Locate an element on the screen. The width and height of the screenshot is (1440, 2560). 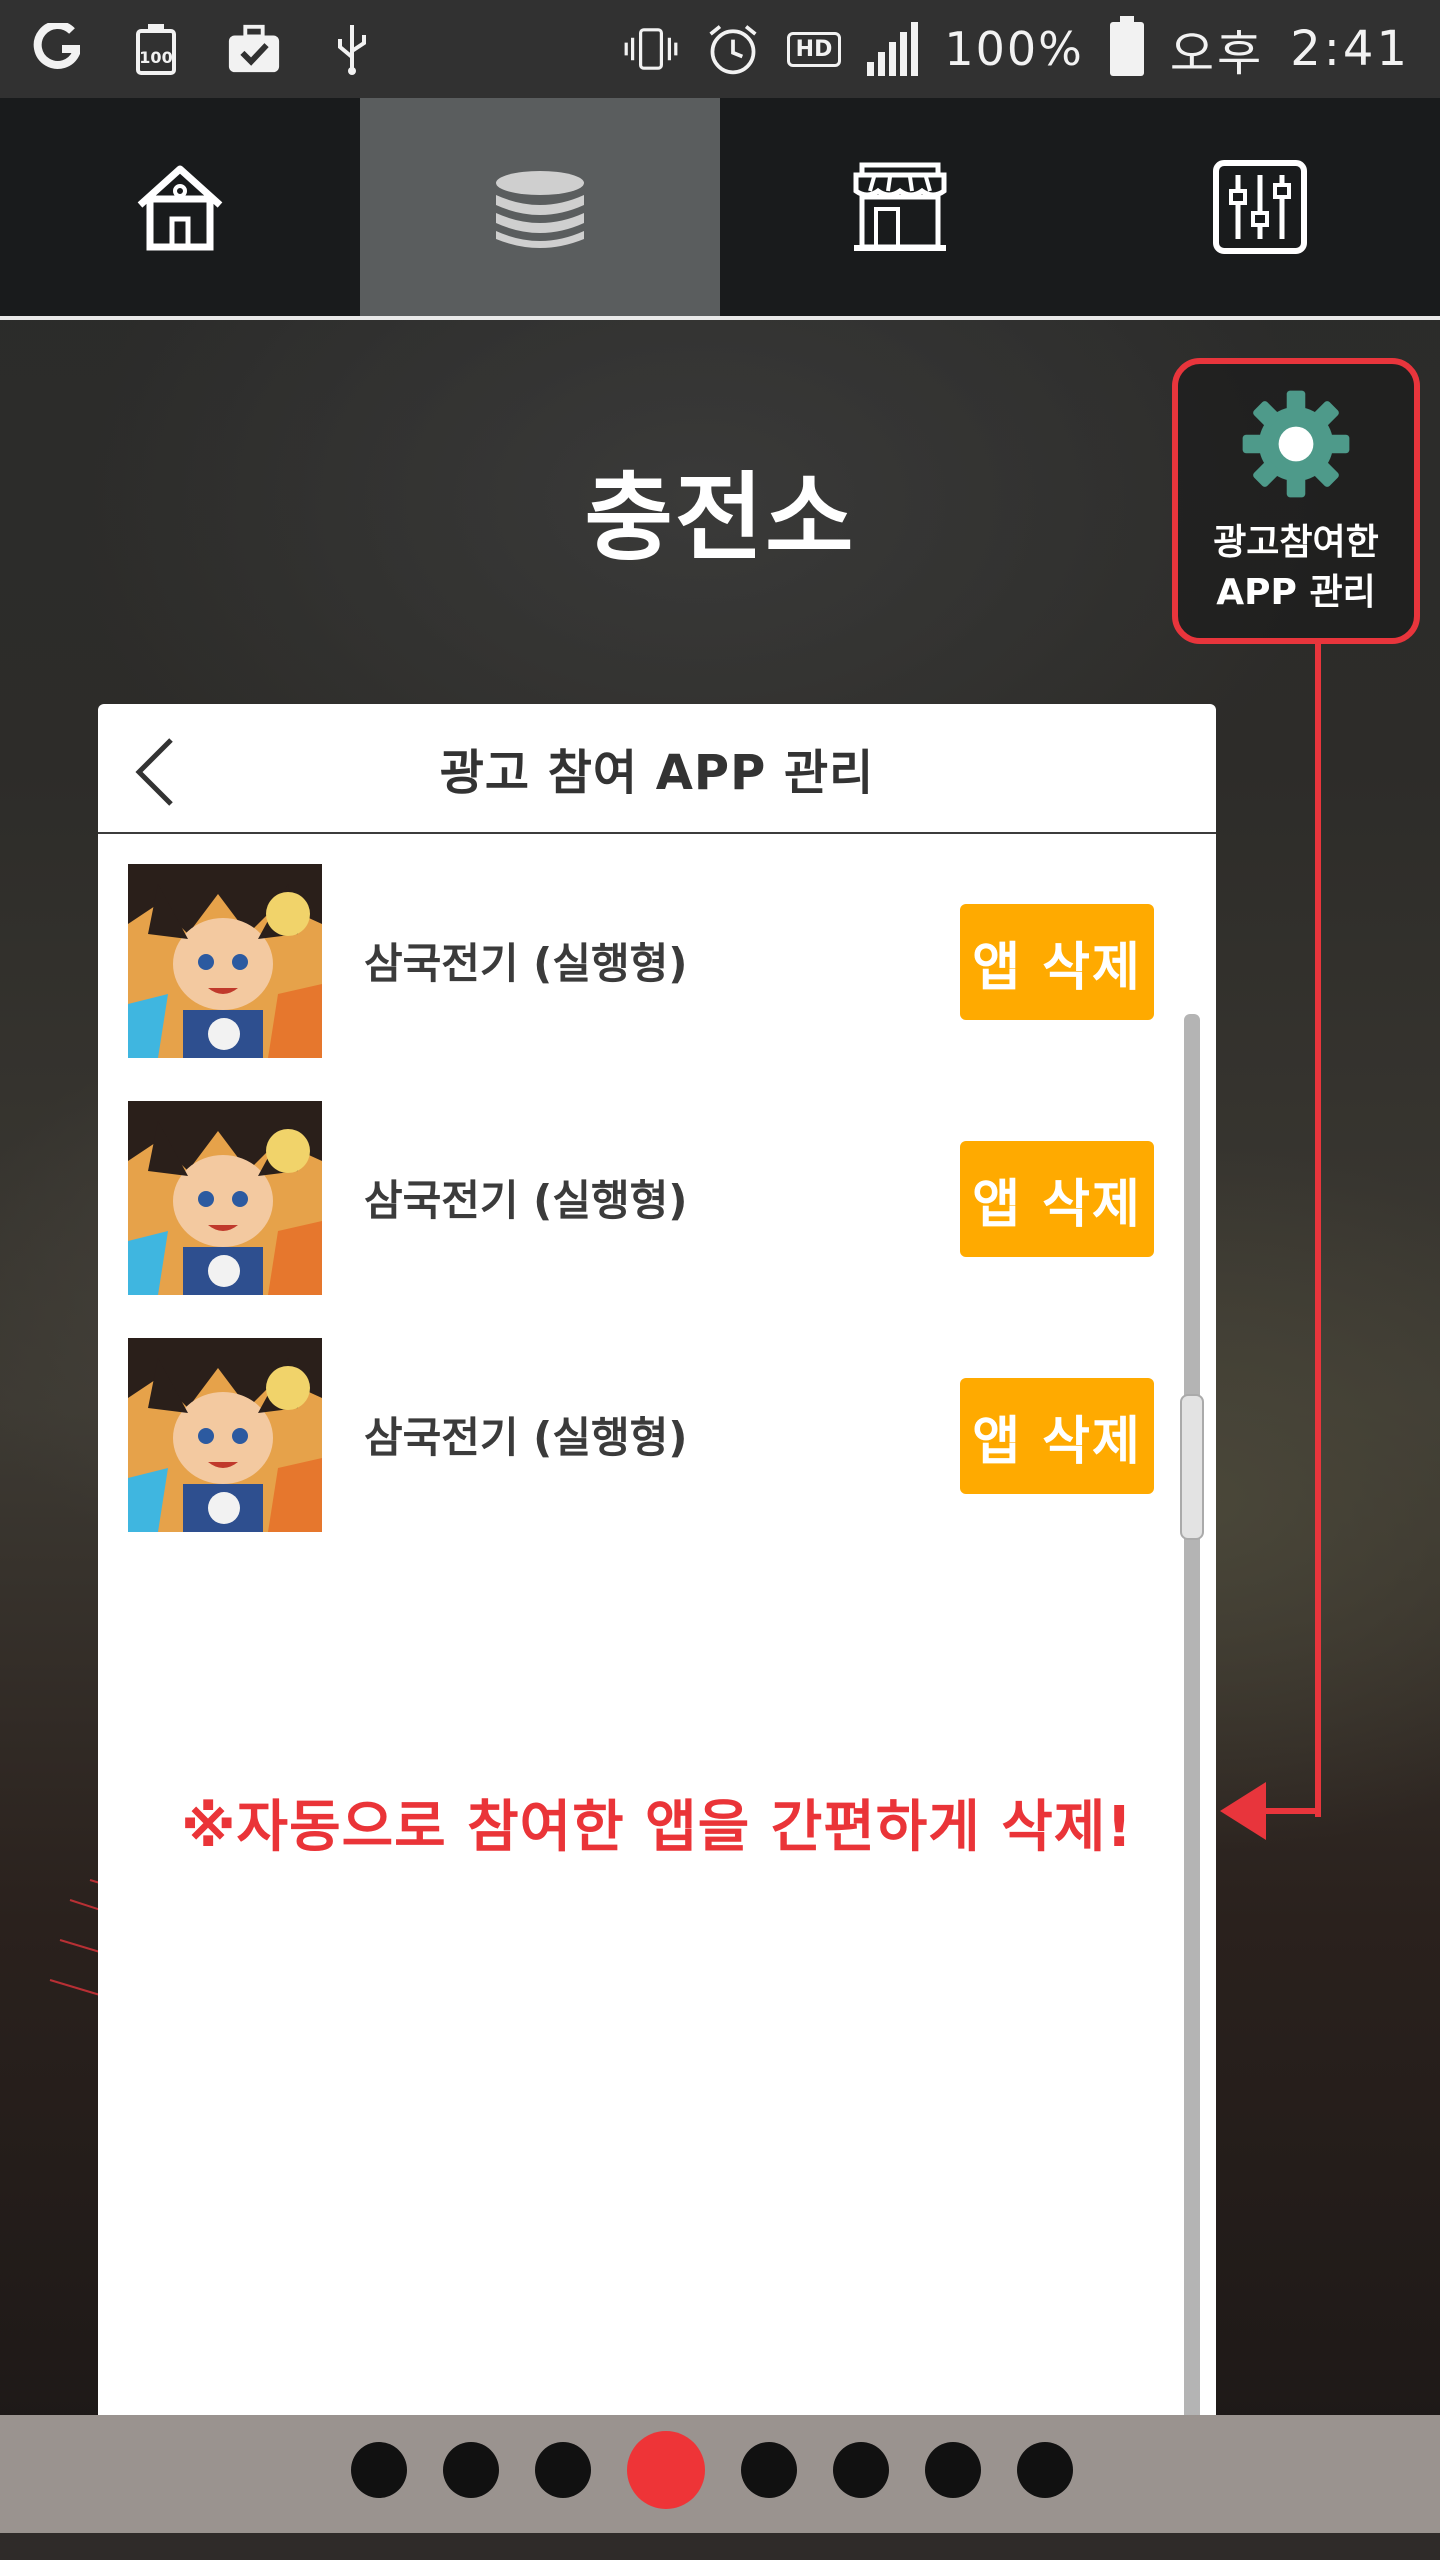
store-icon is located at coordinates (900, 206).